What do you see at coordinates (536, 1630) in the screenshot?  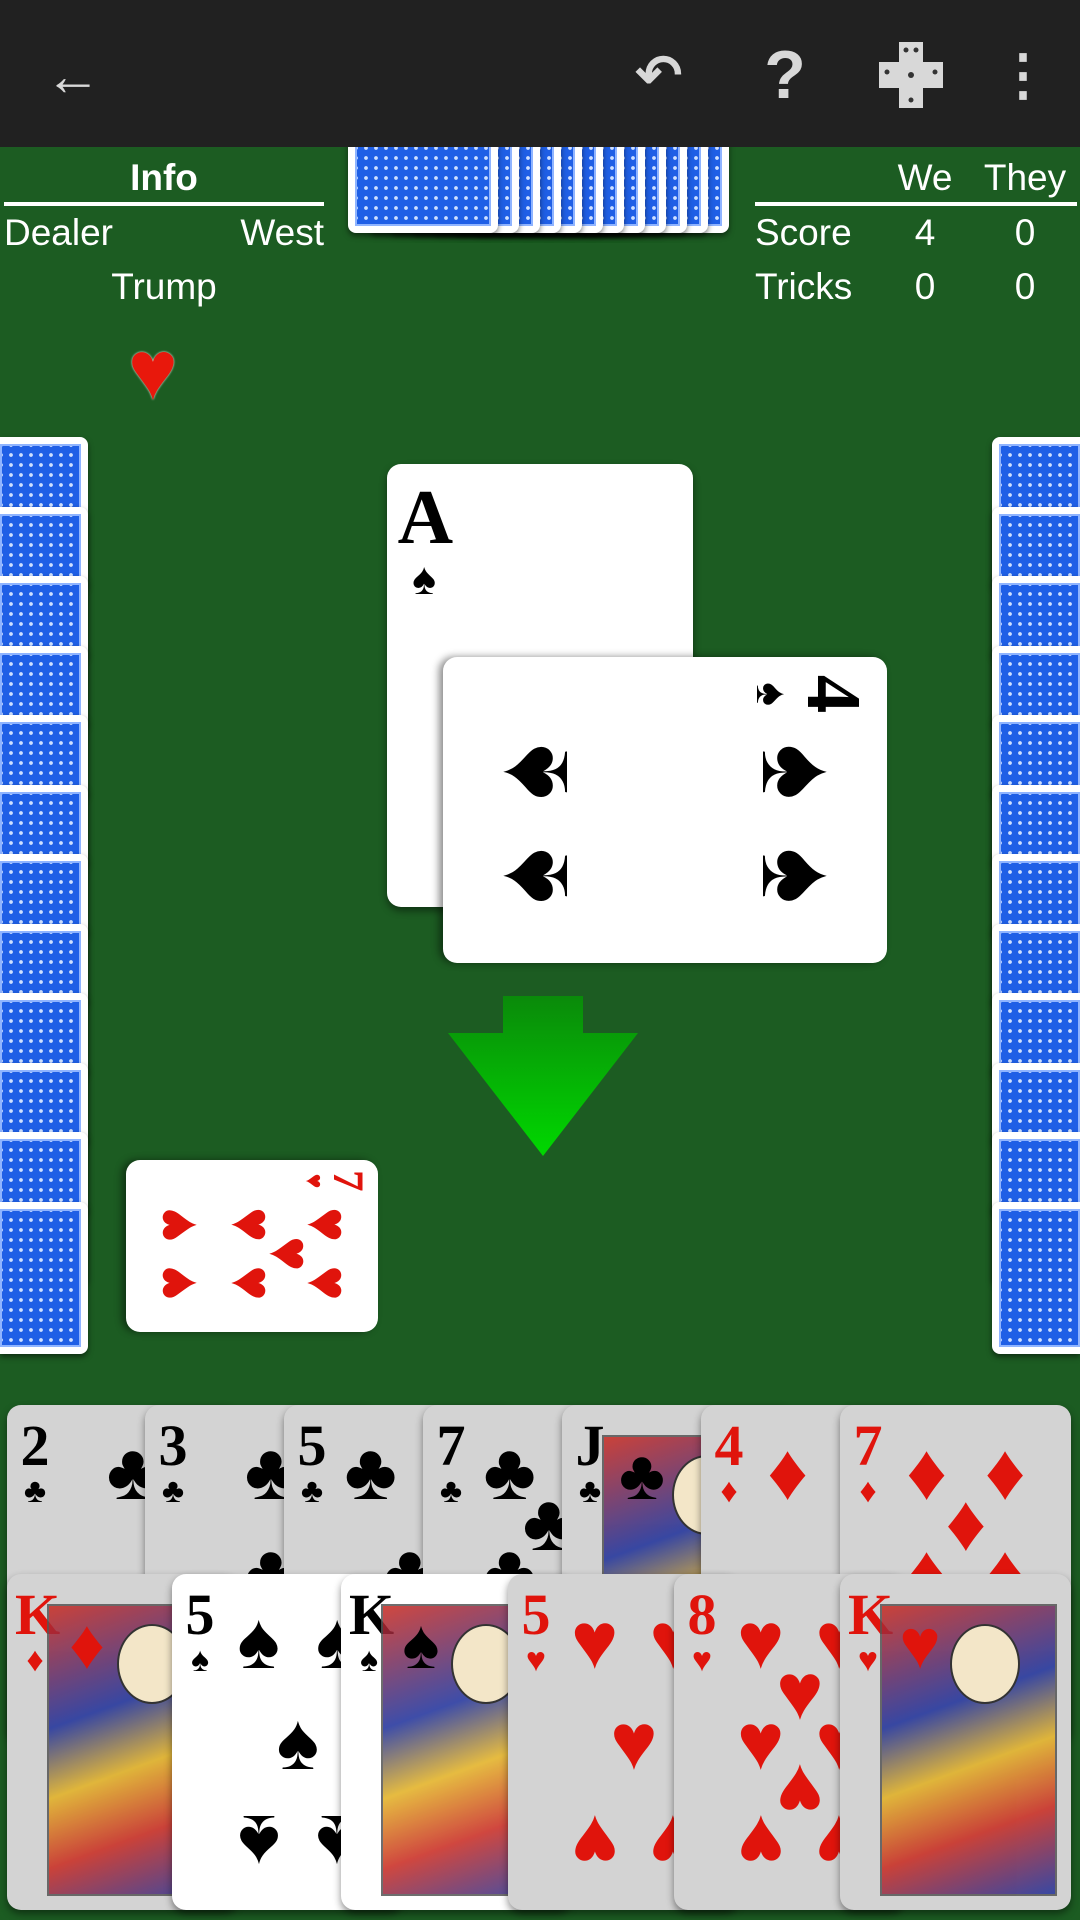 I see `card-index: 5 ♥` at bounding box center [536, 1630].